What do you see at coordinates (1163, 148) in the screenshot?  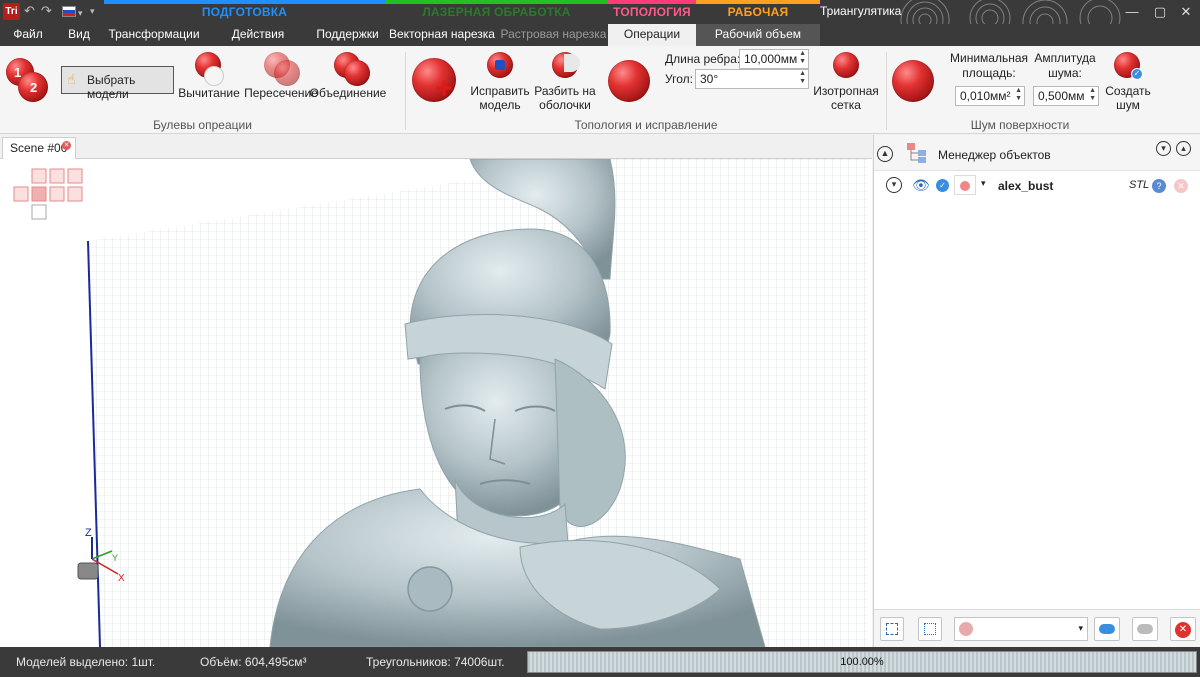 I see `expand-all-icon: ▾` at bounding box center [1163, 148].